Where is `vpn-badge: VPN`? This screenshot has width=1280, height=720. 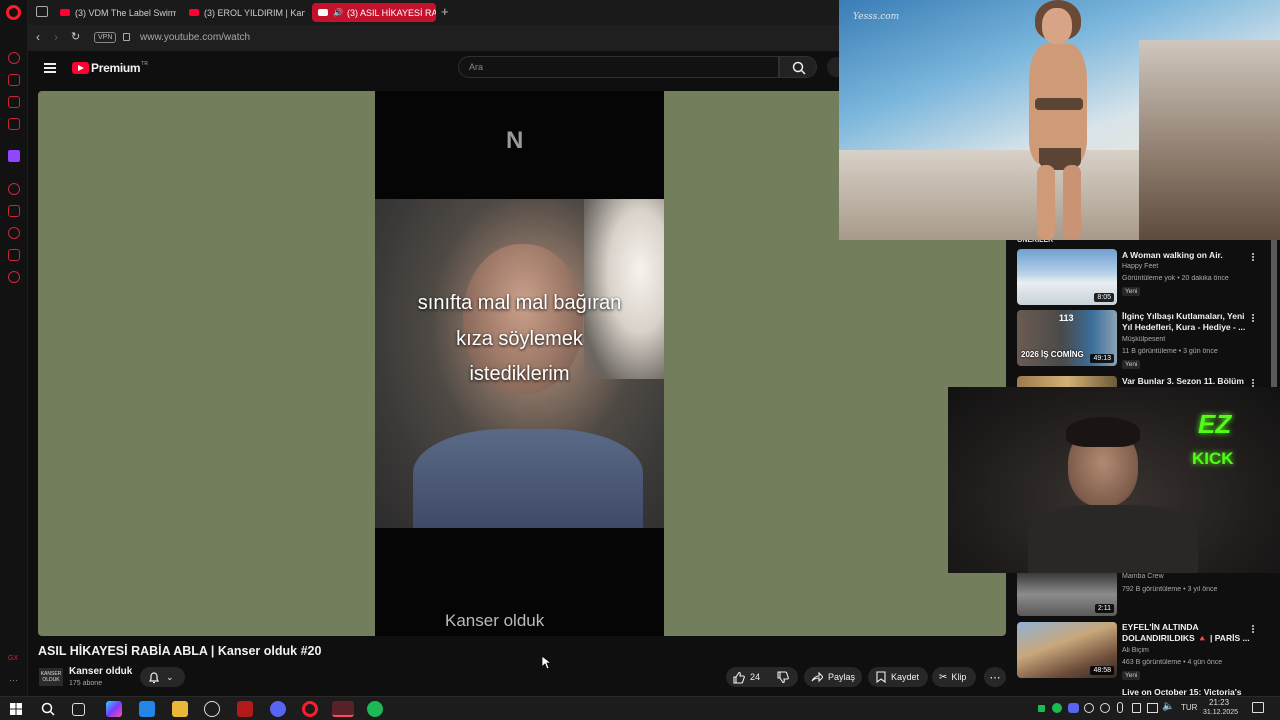 vpn-badge: VPN is located at coordinates (105, 37).